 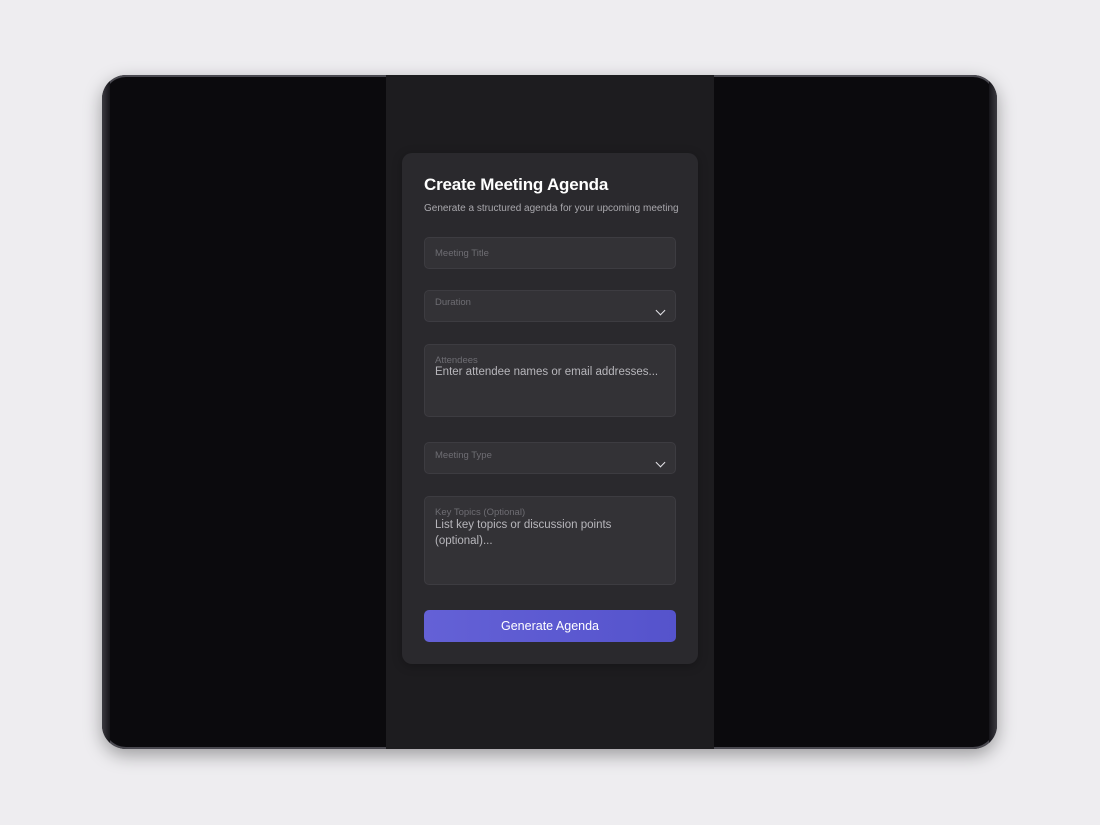 What do you see at coordinates (463, 455) in the screenshot?
I see `meeting-type-label: Meeting Type` at bounding box center [463, 455].